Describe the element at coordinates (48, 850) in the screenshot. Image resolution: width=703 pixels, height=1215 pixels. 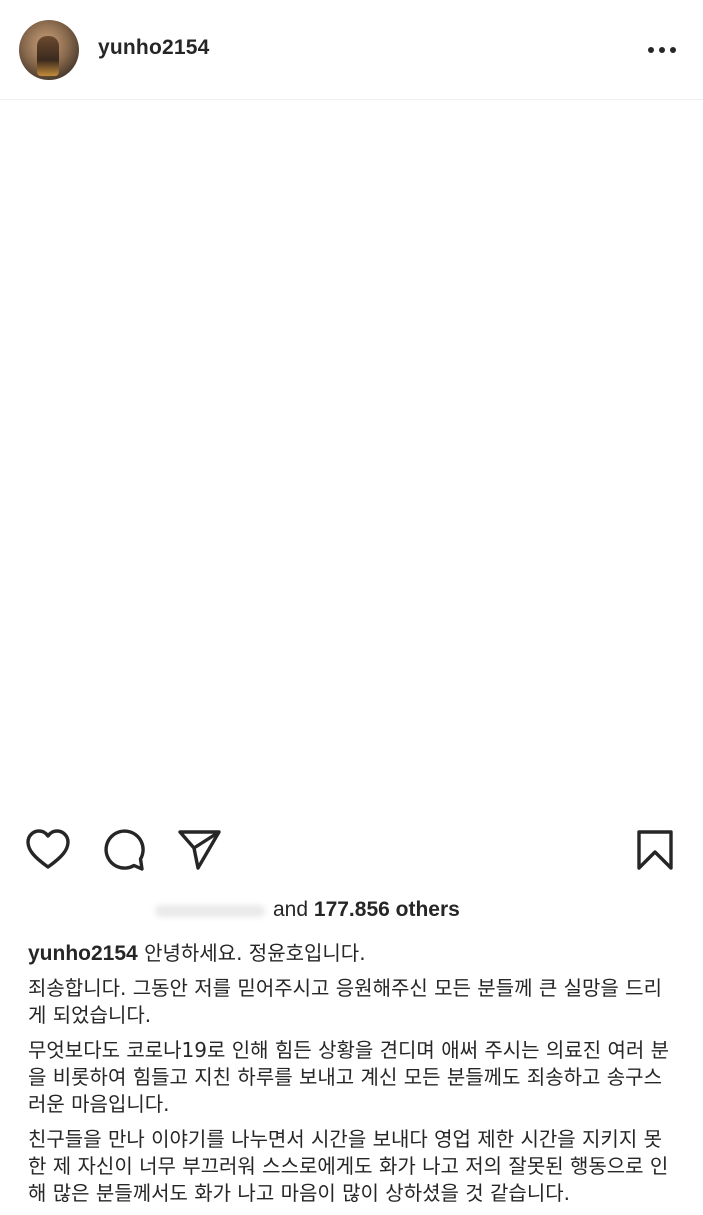
I see `heart-icon` at that location.